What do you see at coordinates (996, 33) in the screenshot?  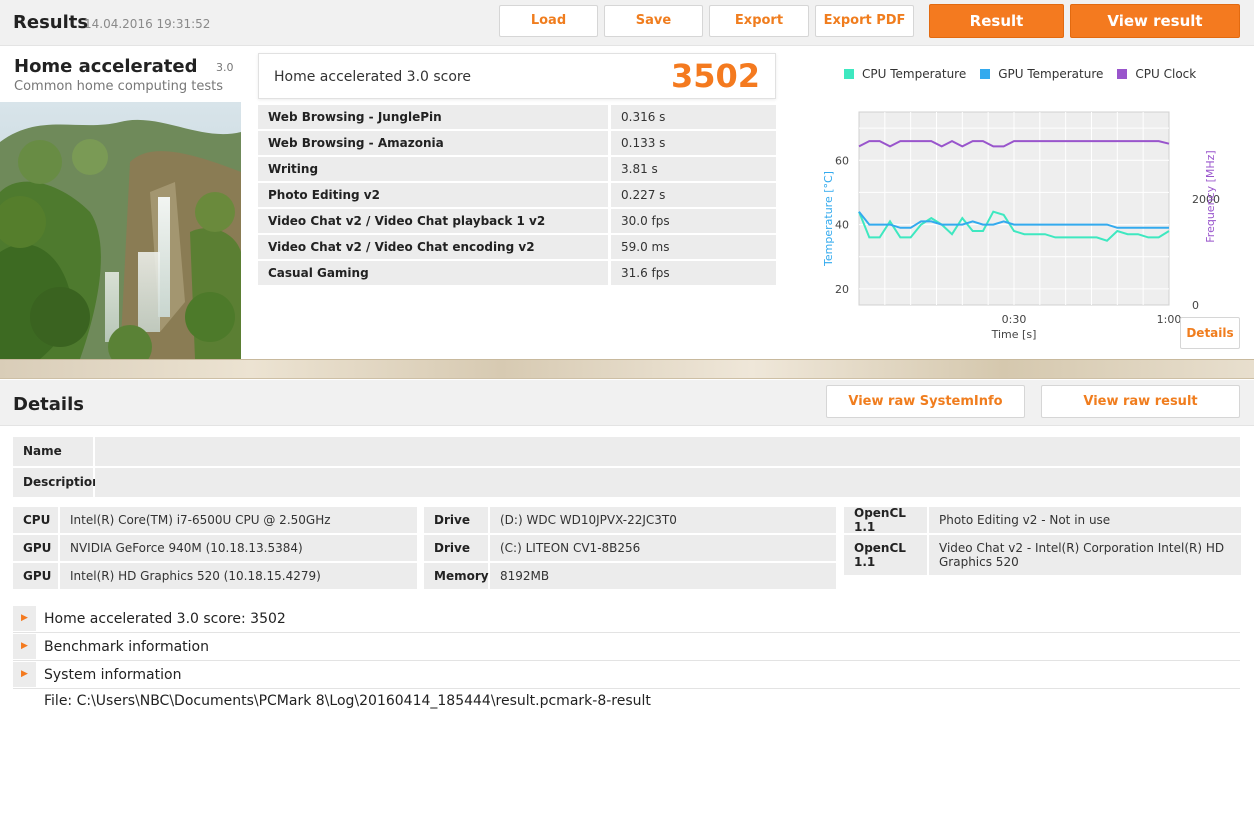 I see `result-details-button: Result details❯` at bounding box center [996, 33].